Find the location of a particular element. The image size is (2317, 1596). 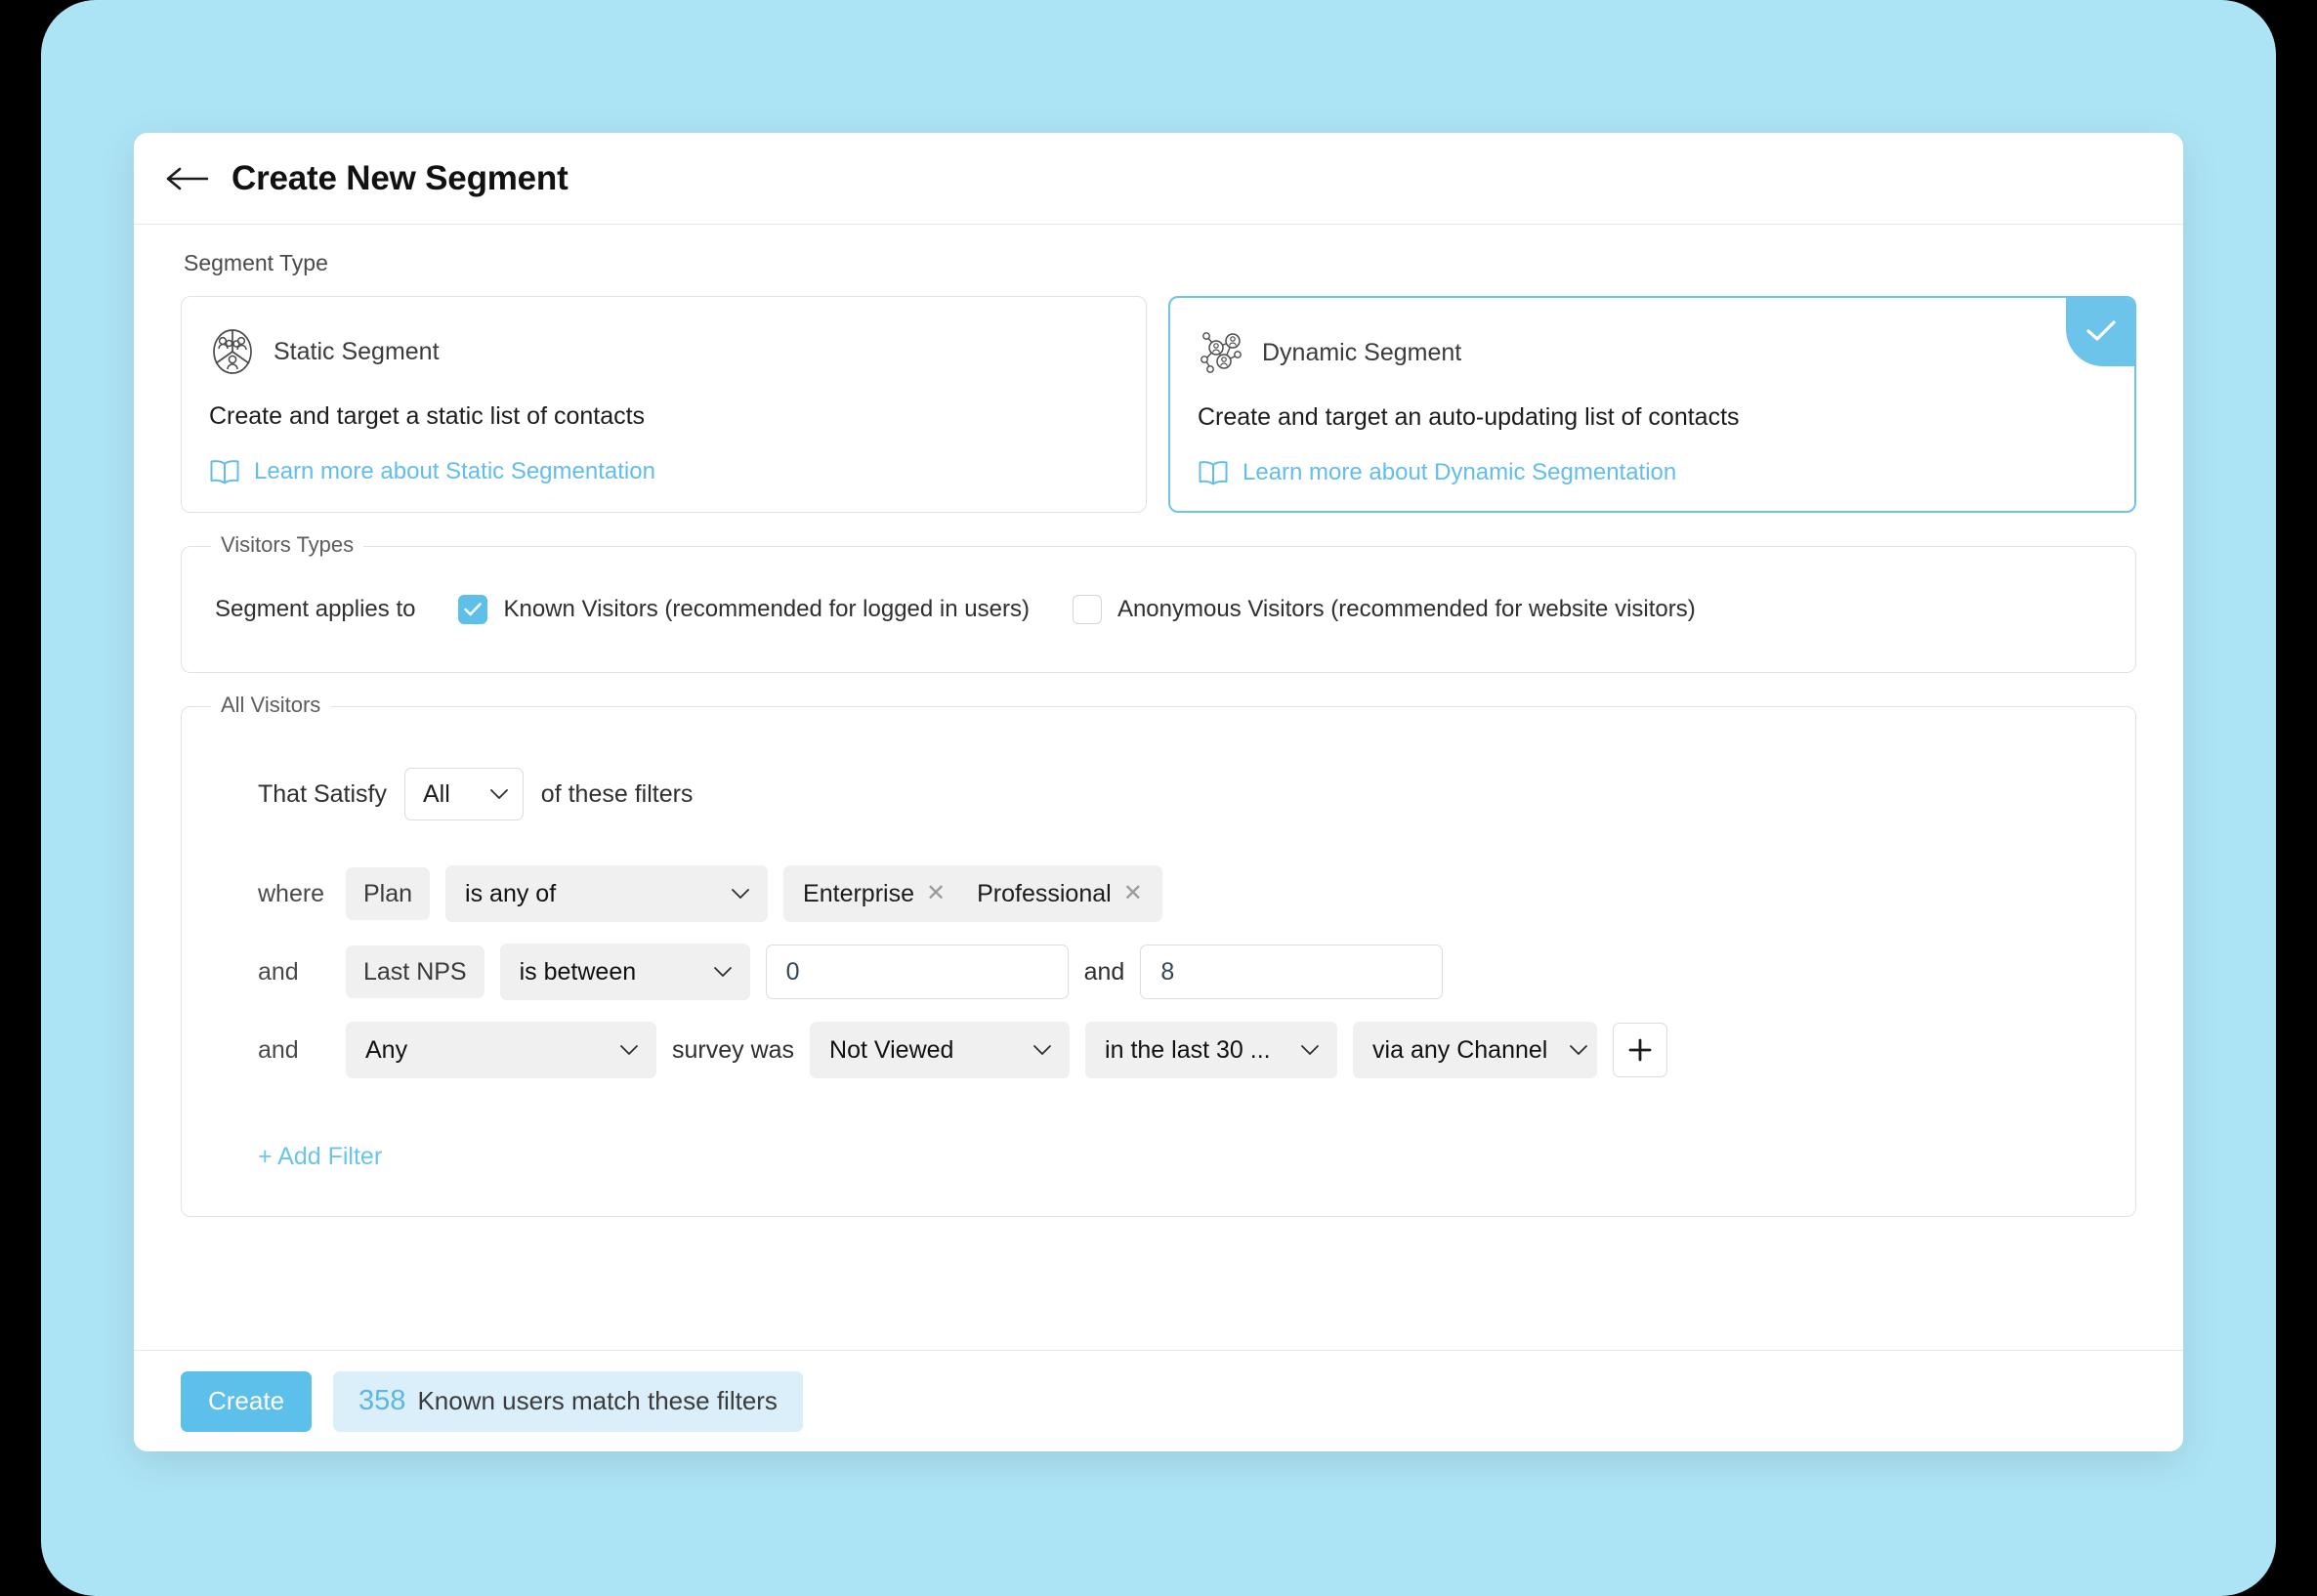

tag-label: Enterprise is located at coordinates (859, 893).